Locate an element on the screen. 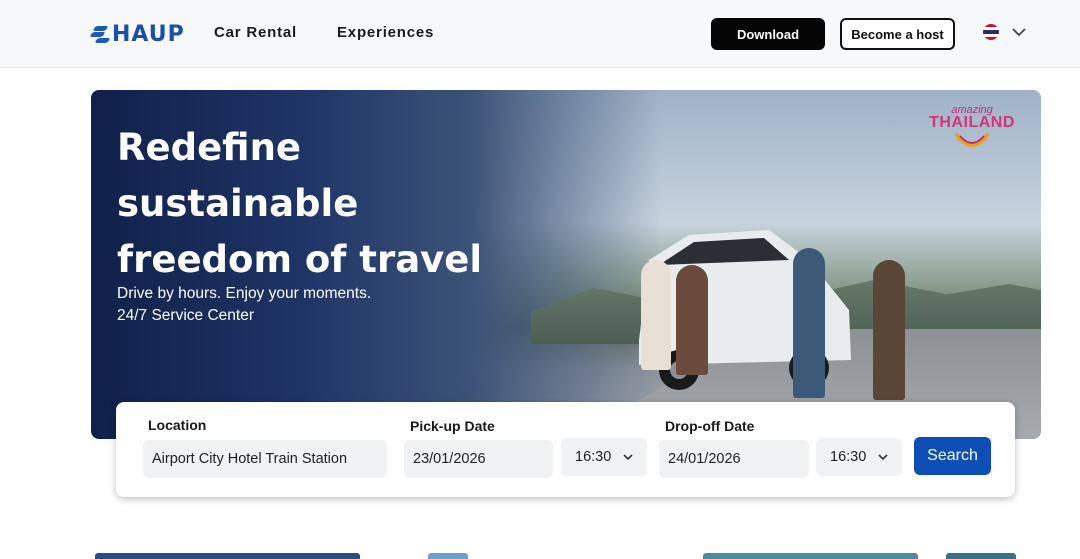 The width and height of the screenshot is (1080, 559). dropoff-time-select: 16:30 is located at coordinates (859, 457).